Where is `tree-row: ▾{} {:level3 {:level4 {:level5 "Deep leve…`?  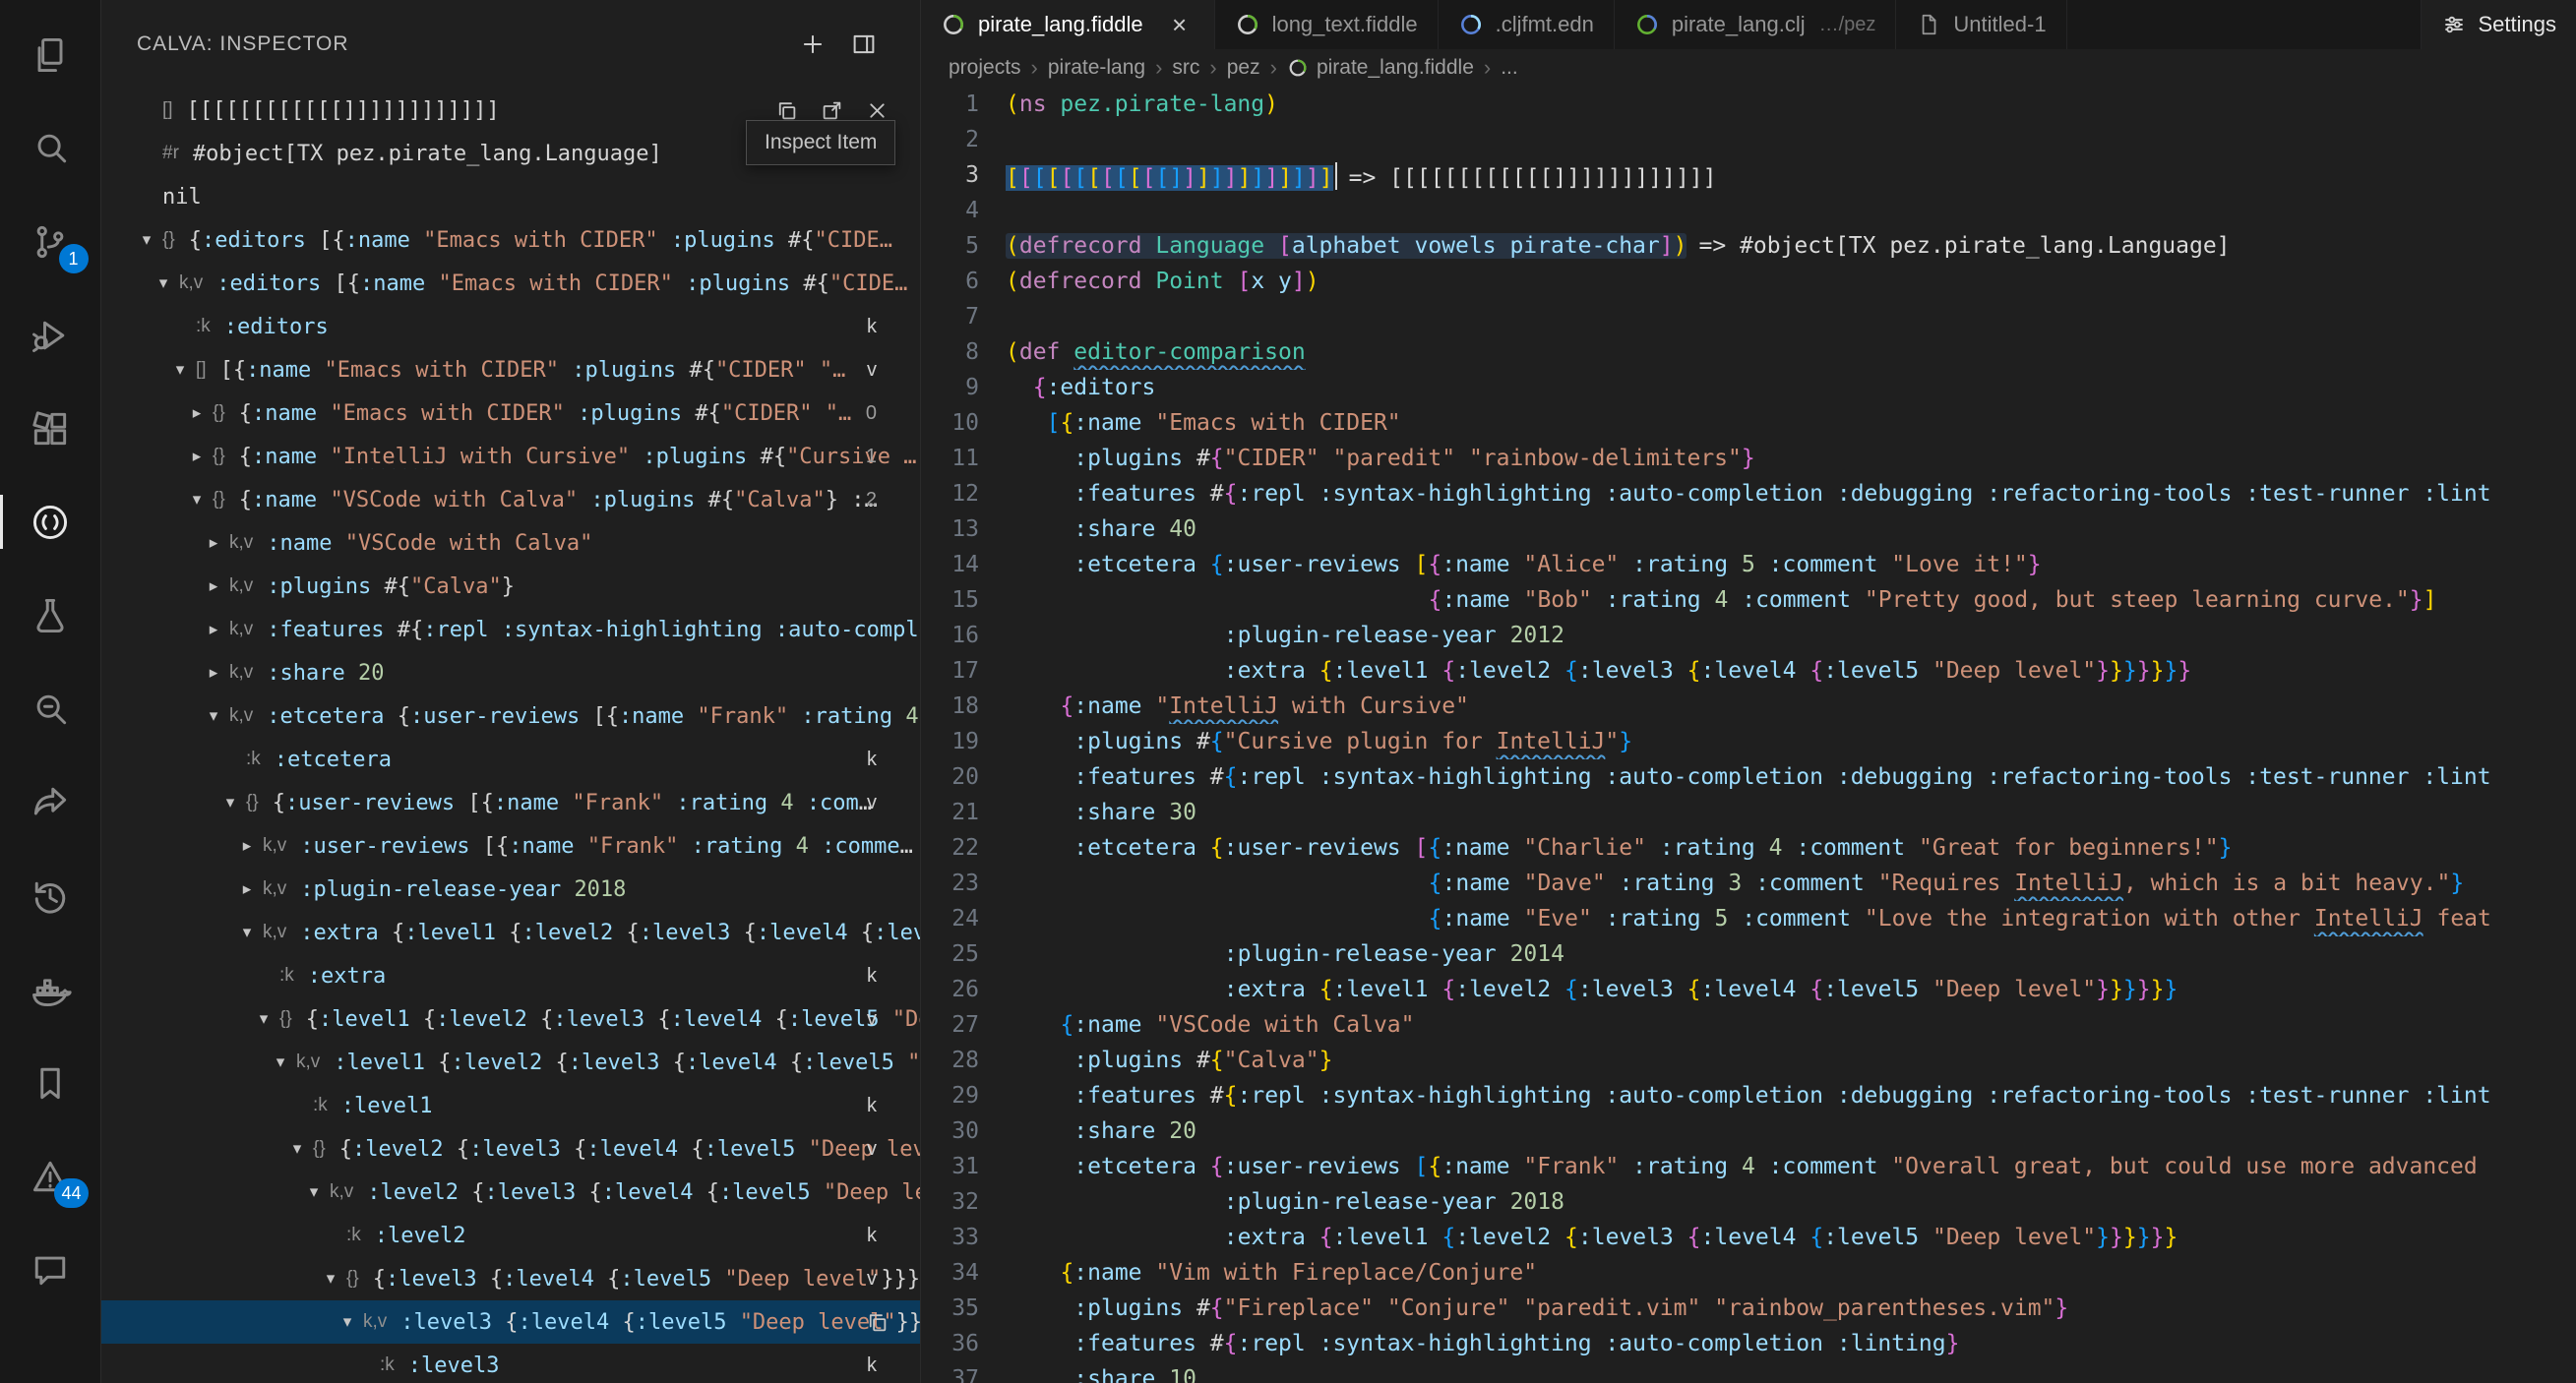 tree-row: ▾{} {:level3 {:level4 {:level5 "Deep leve… is located at coordinates (510, 1278).